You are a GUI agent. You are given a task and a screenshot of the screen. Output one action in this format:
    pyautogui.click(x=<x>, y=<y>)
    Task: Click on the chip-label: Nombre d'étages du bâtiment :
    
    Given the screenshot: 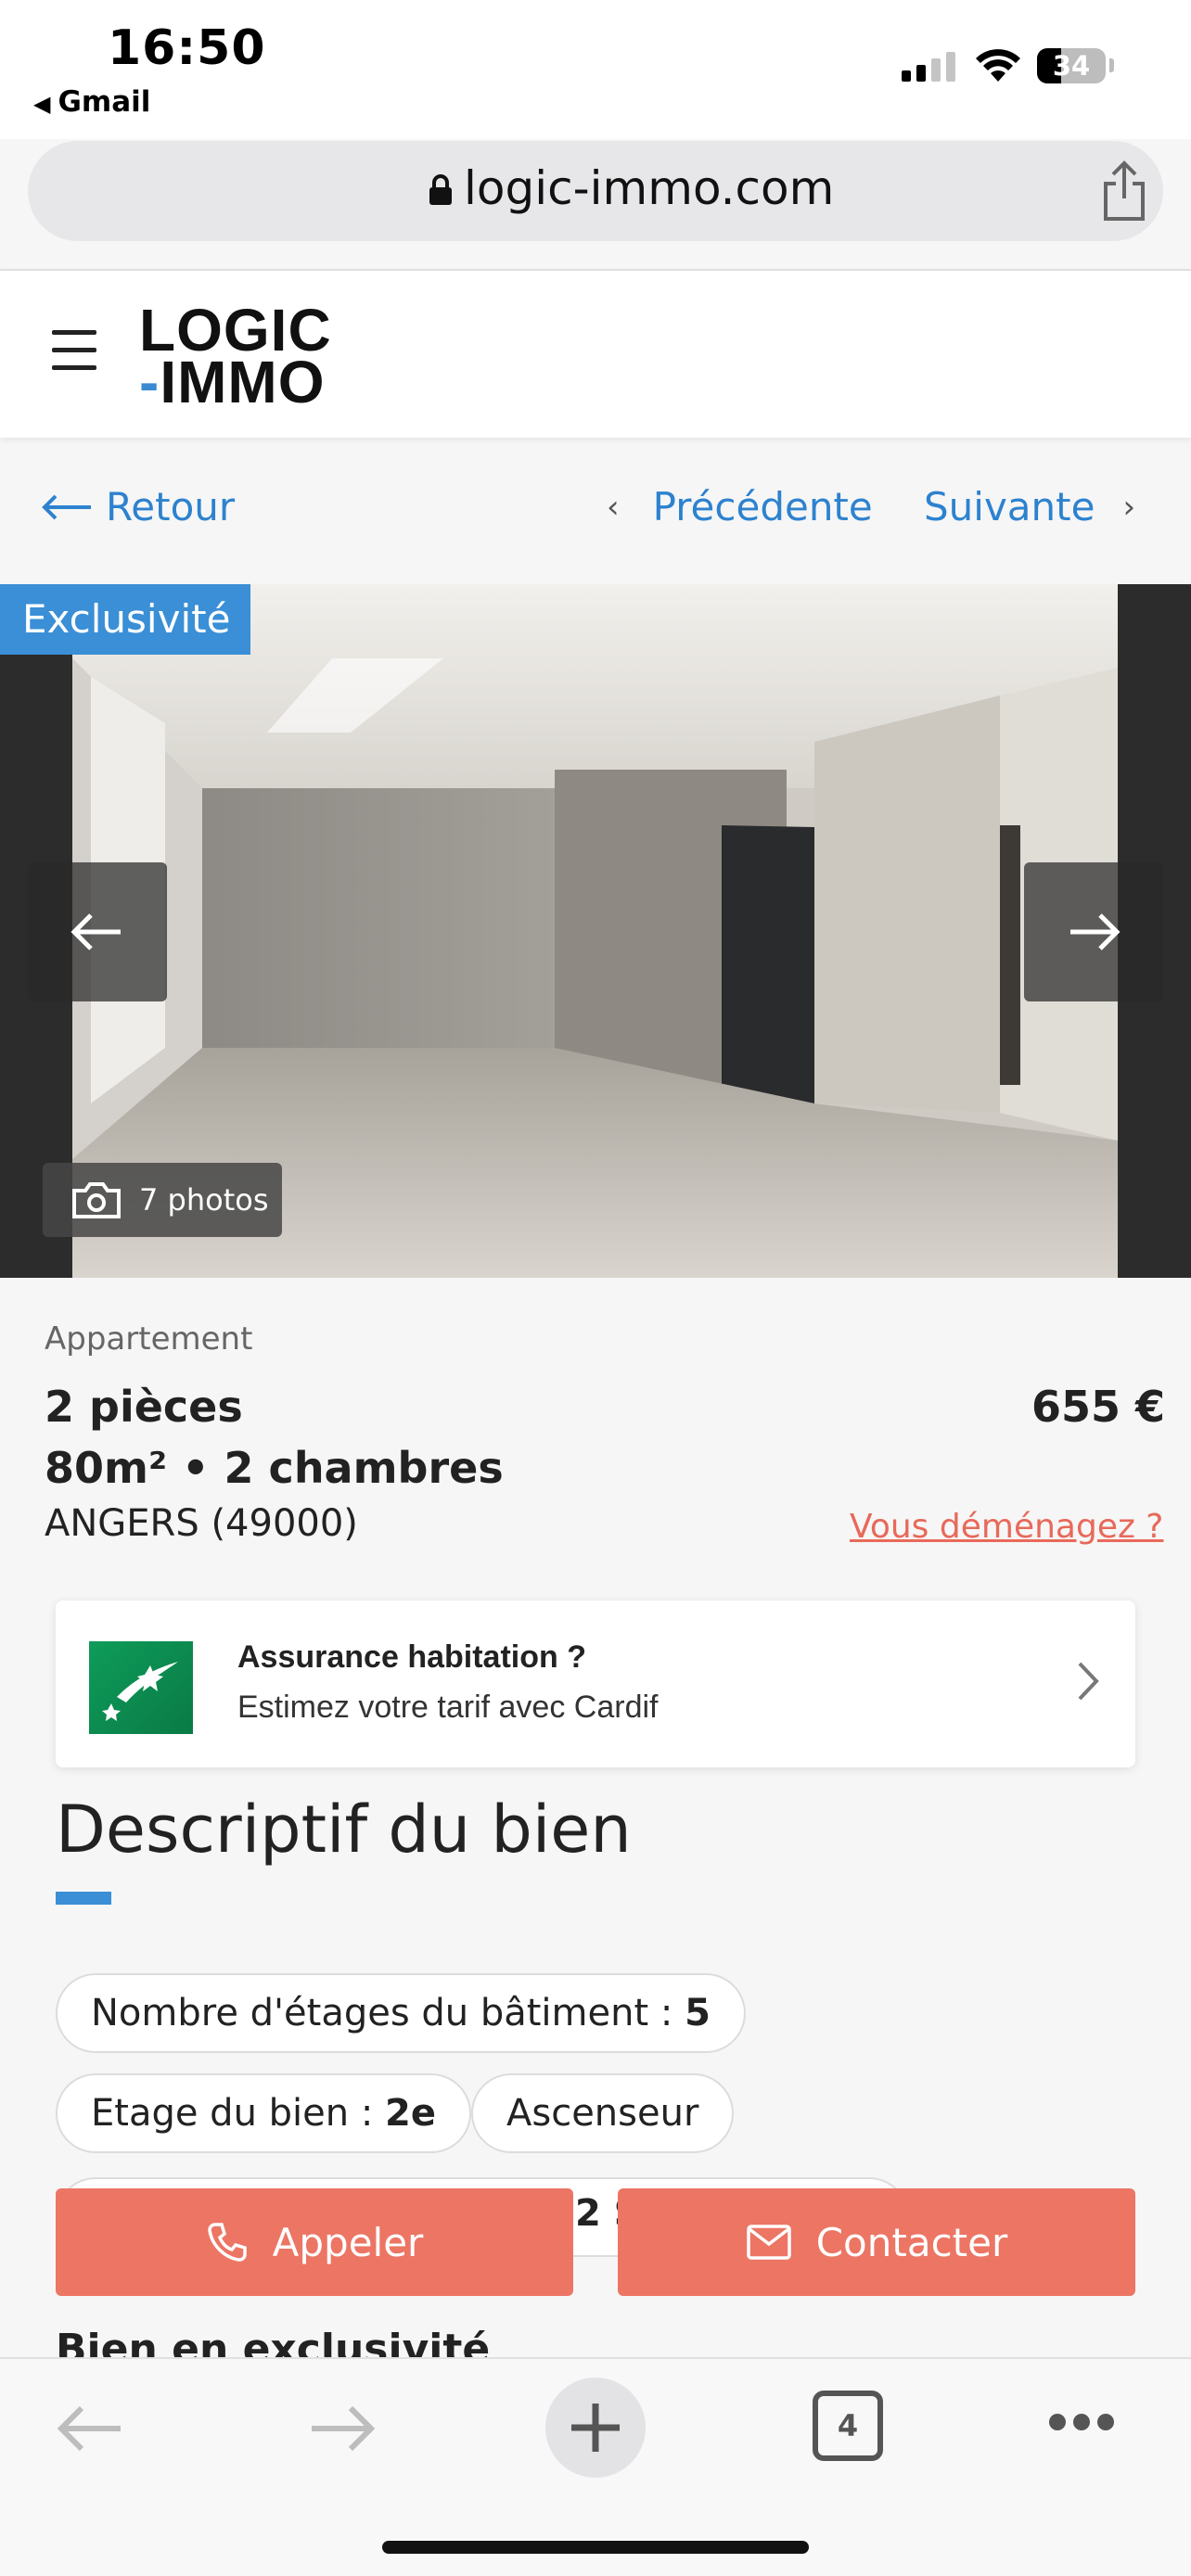 What is the action you would take?
    pyautogui.click(x=388, y=2013)
    